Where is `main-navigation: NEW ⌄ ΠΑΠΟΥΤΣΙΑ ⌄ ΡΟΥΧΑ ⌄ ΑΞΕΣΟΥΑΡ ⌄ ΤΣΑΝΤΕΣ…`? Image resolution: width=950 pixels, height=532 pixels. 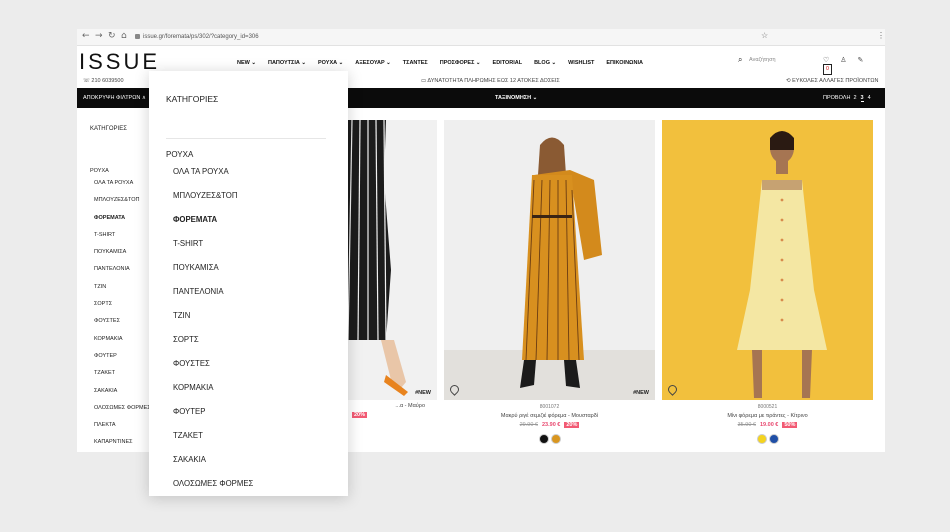 main-navigation: NEW ⌄ ΠΑΠΟΥΤΣΙΑ ⌄ ΡΟΥΧΑ ⌄ ΑΞΕΣΟΥΑΡ ⌄ ΤΣΑΝΤΕΣ… is located at coordinates (446, 63).